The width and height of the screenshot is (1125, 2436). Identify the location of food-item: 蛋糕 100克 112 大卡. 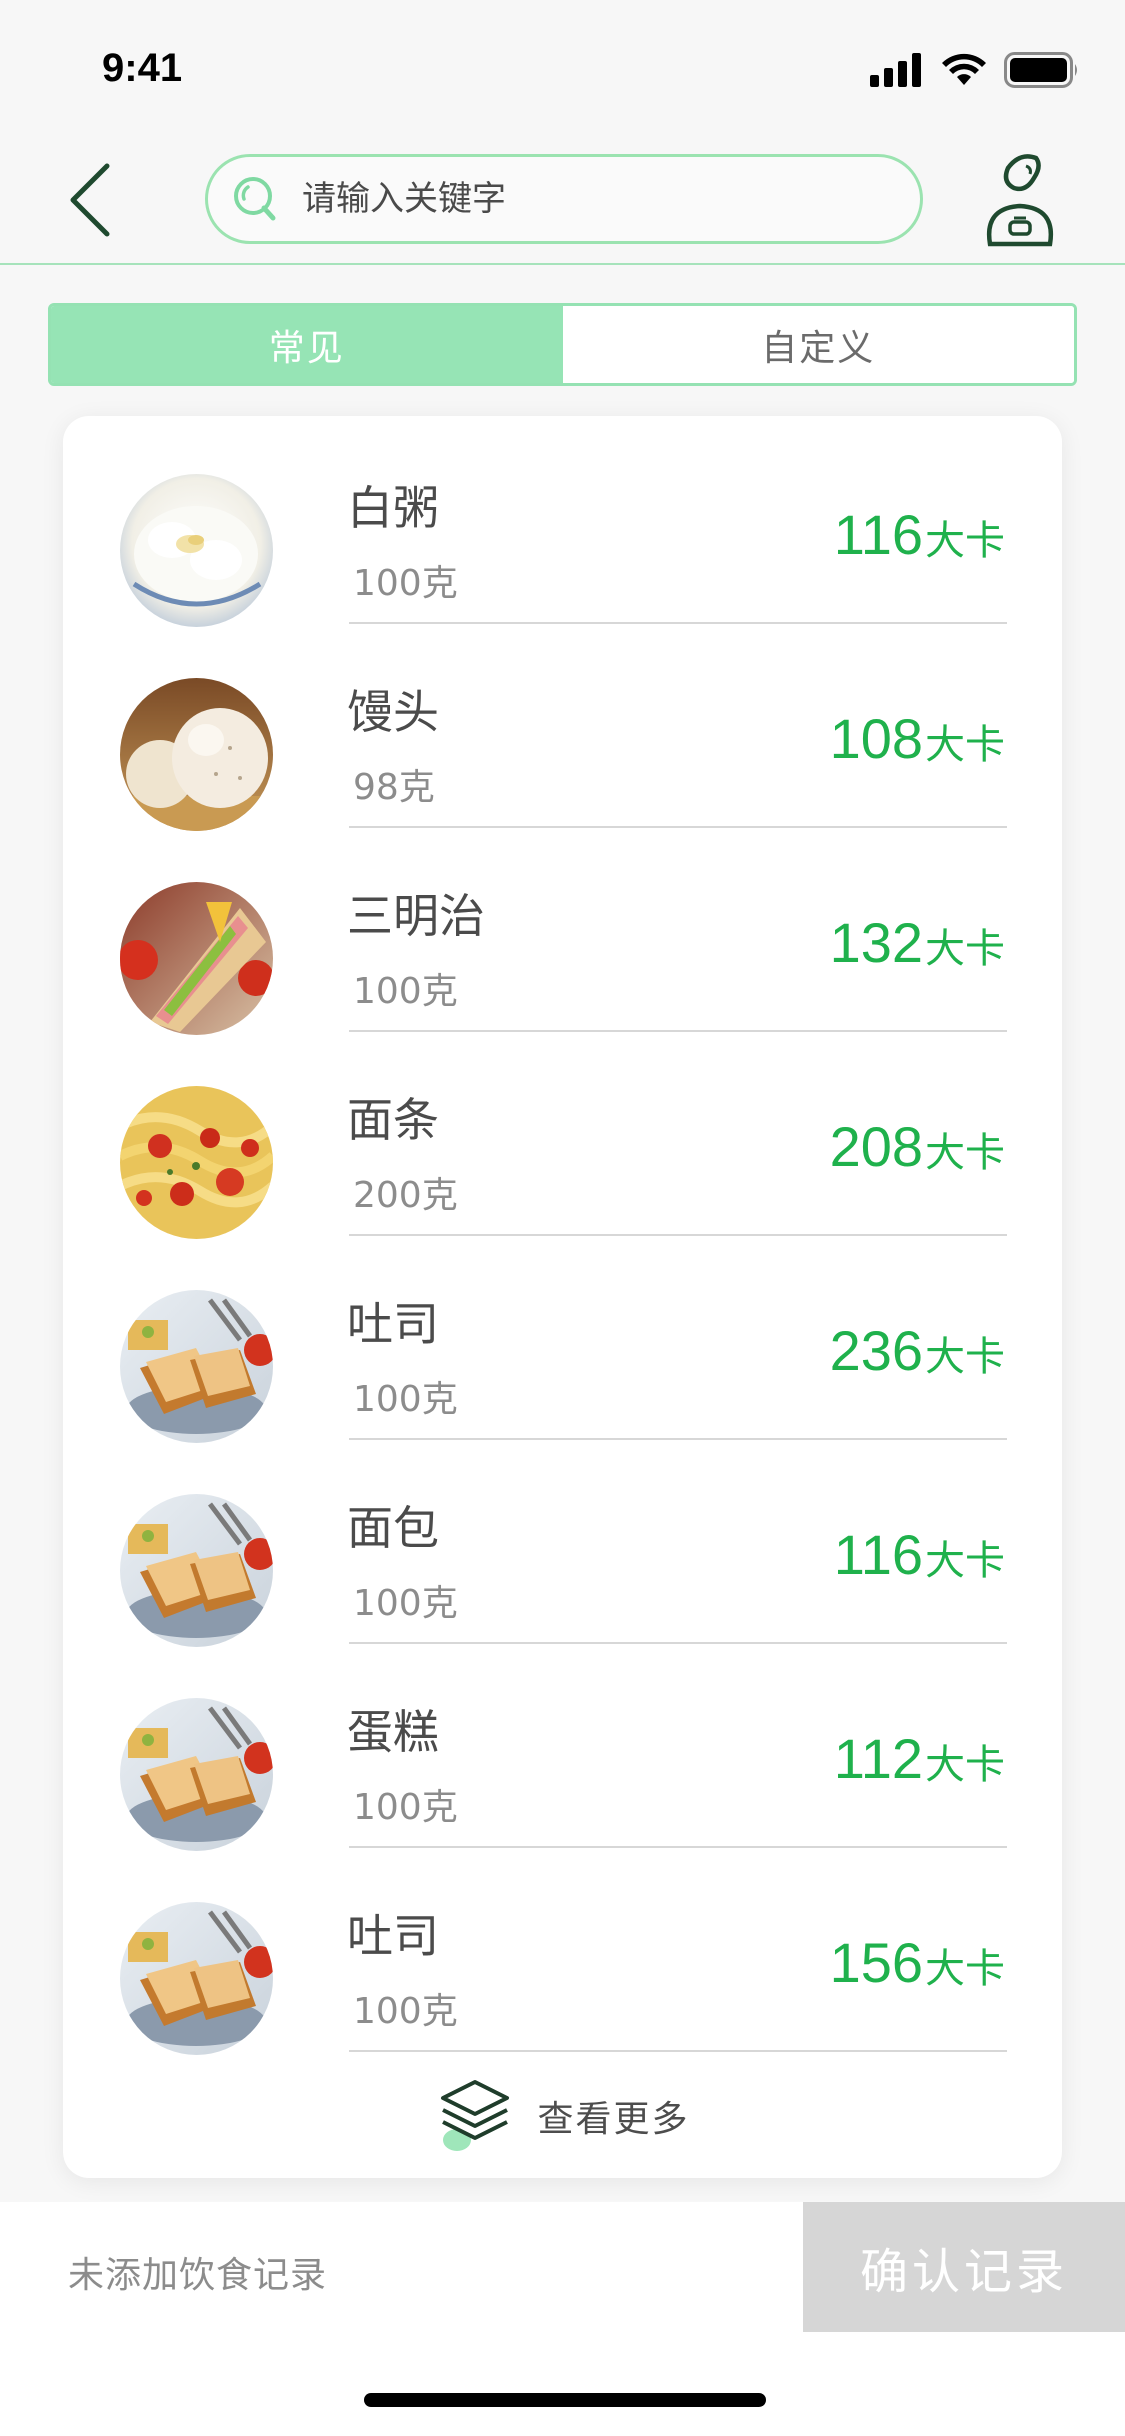
(562, 1745).